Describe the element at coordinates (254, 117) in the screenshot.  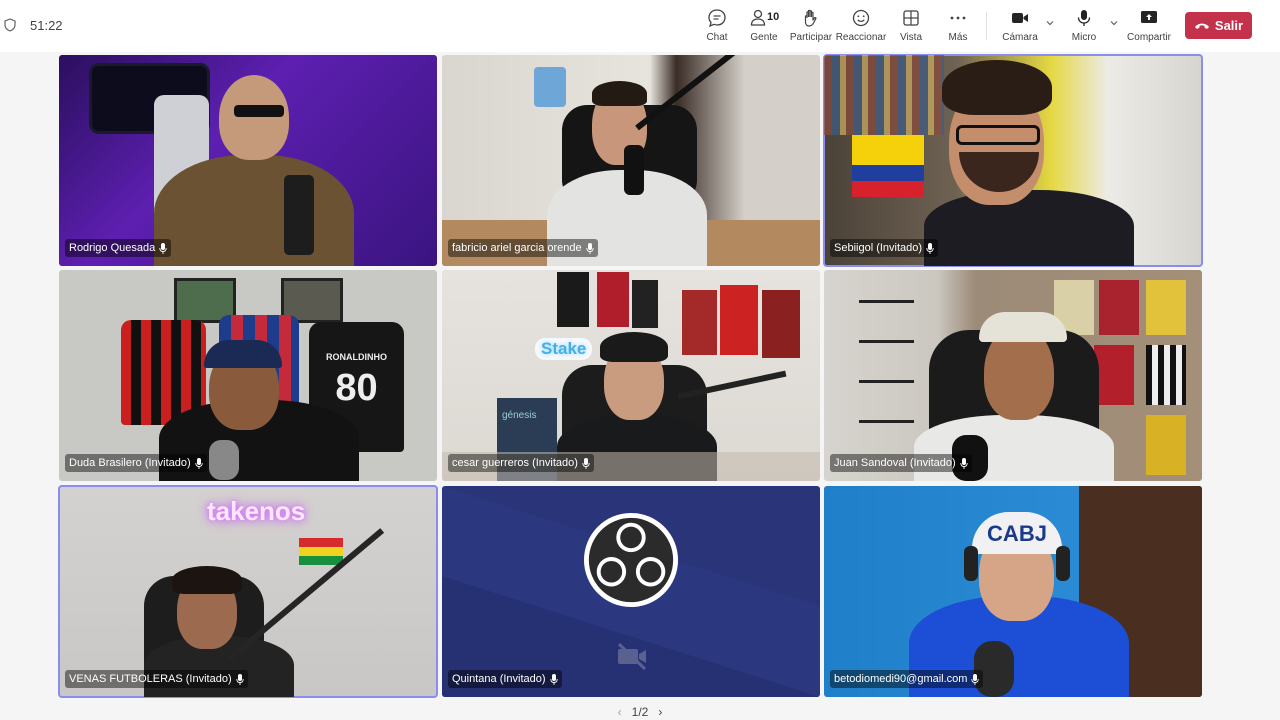
I see `person-head` at that location.